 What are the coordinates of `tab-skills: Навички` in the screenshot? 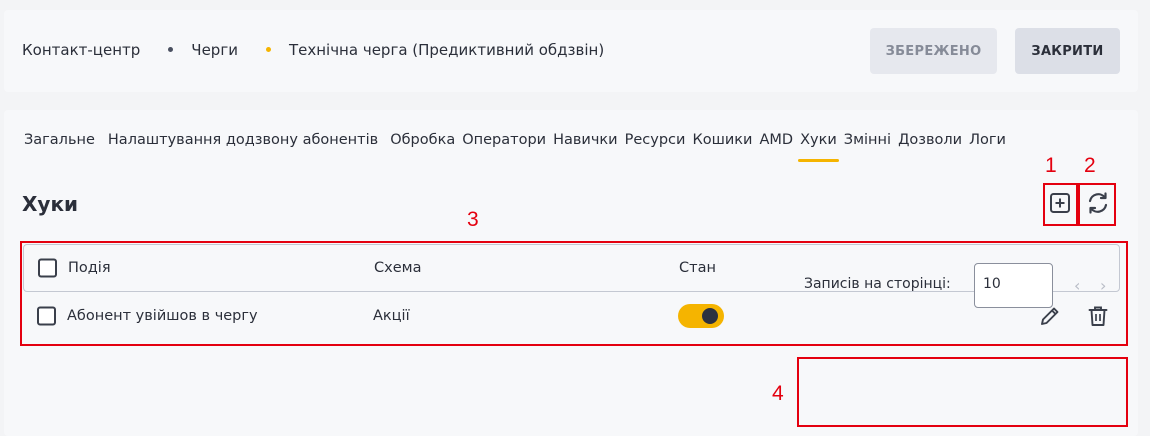 It's located at (585, 140).